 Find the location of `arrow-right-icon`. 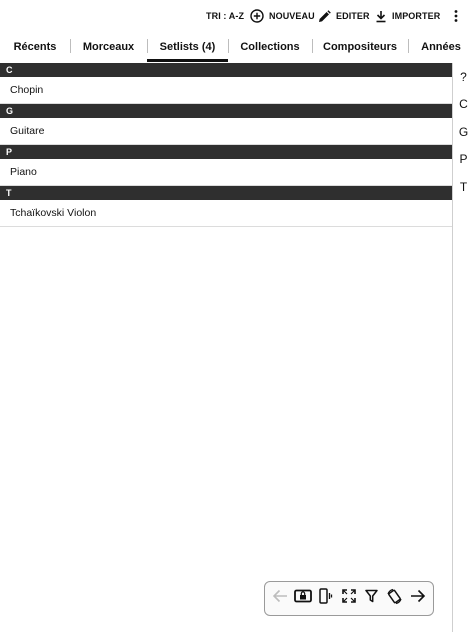

arrow-right-icon is located at coordinates (418, 598).